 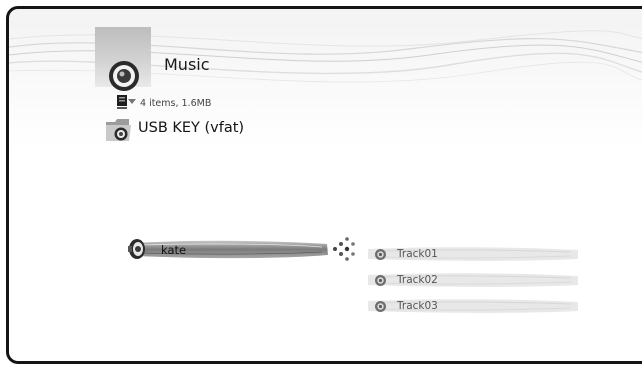 I want to click on selection-highlight-bar, so click(x=241, y=249).